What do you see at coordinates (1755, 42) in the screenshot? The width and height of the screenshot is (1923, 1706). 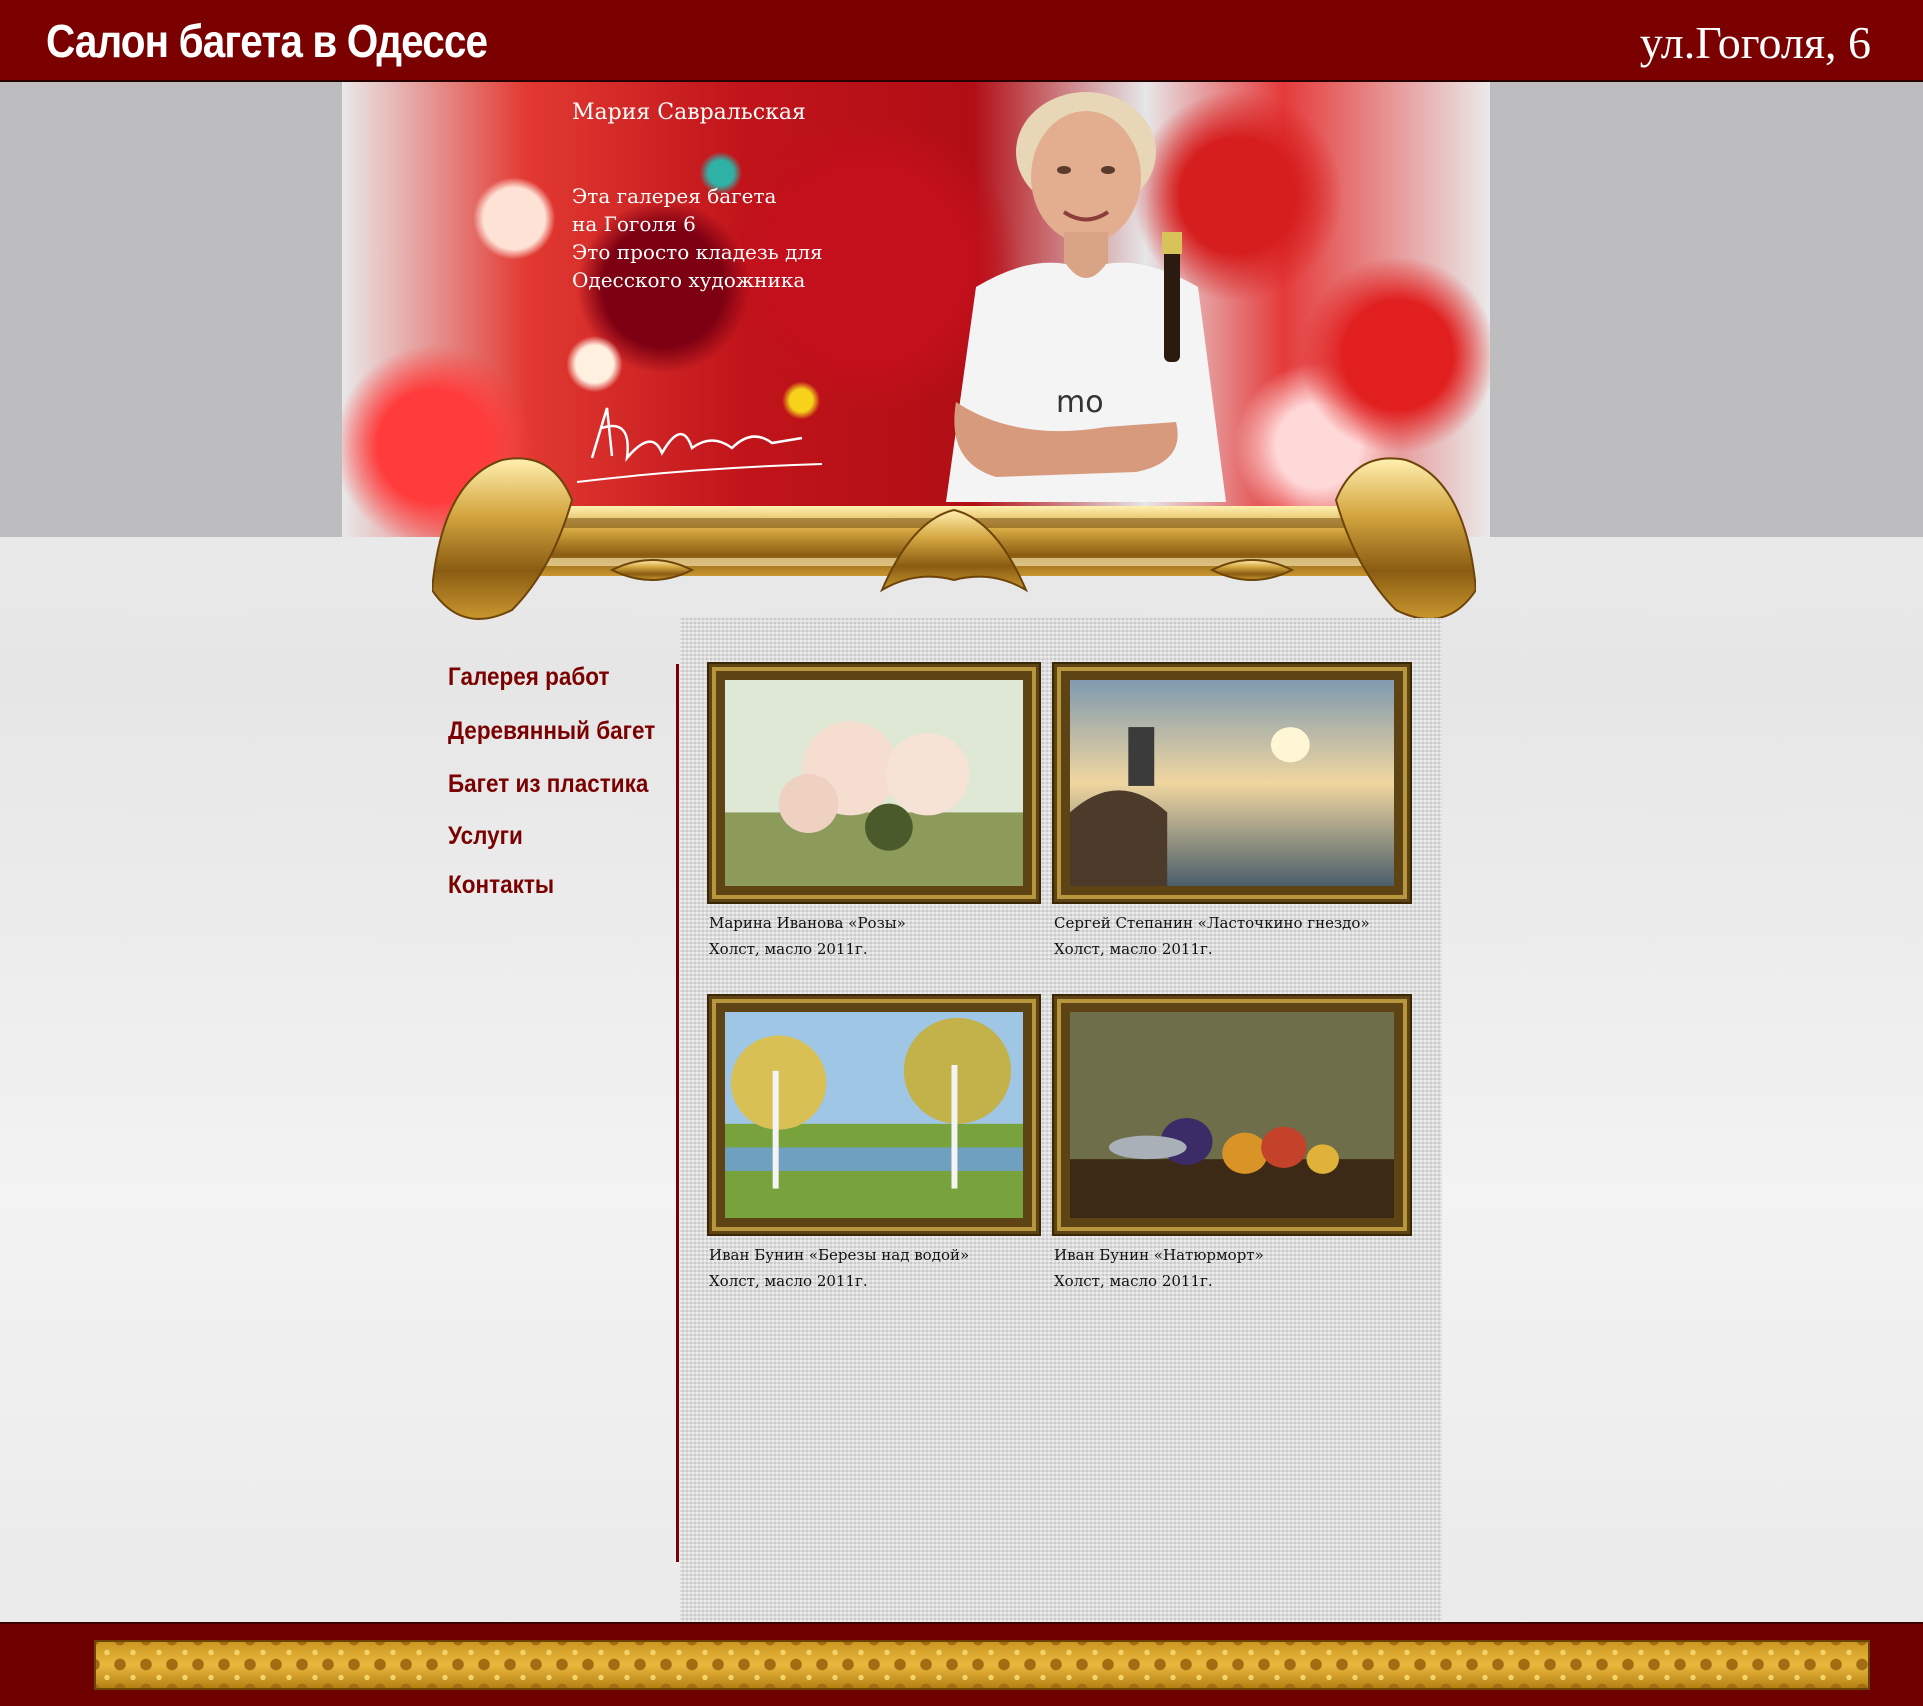 I see `header-address: ул.Гоголя, 6` at bounding box center [1755, 42].